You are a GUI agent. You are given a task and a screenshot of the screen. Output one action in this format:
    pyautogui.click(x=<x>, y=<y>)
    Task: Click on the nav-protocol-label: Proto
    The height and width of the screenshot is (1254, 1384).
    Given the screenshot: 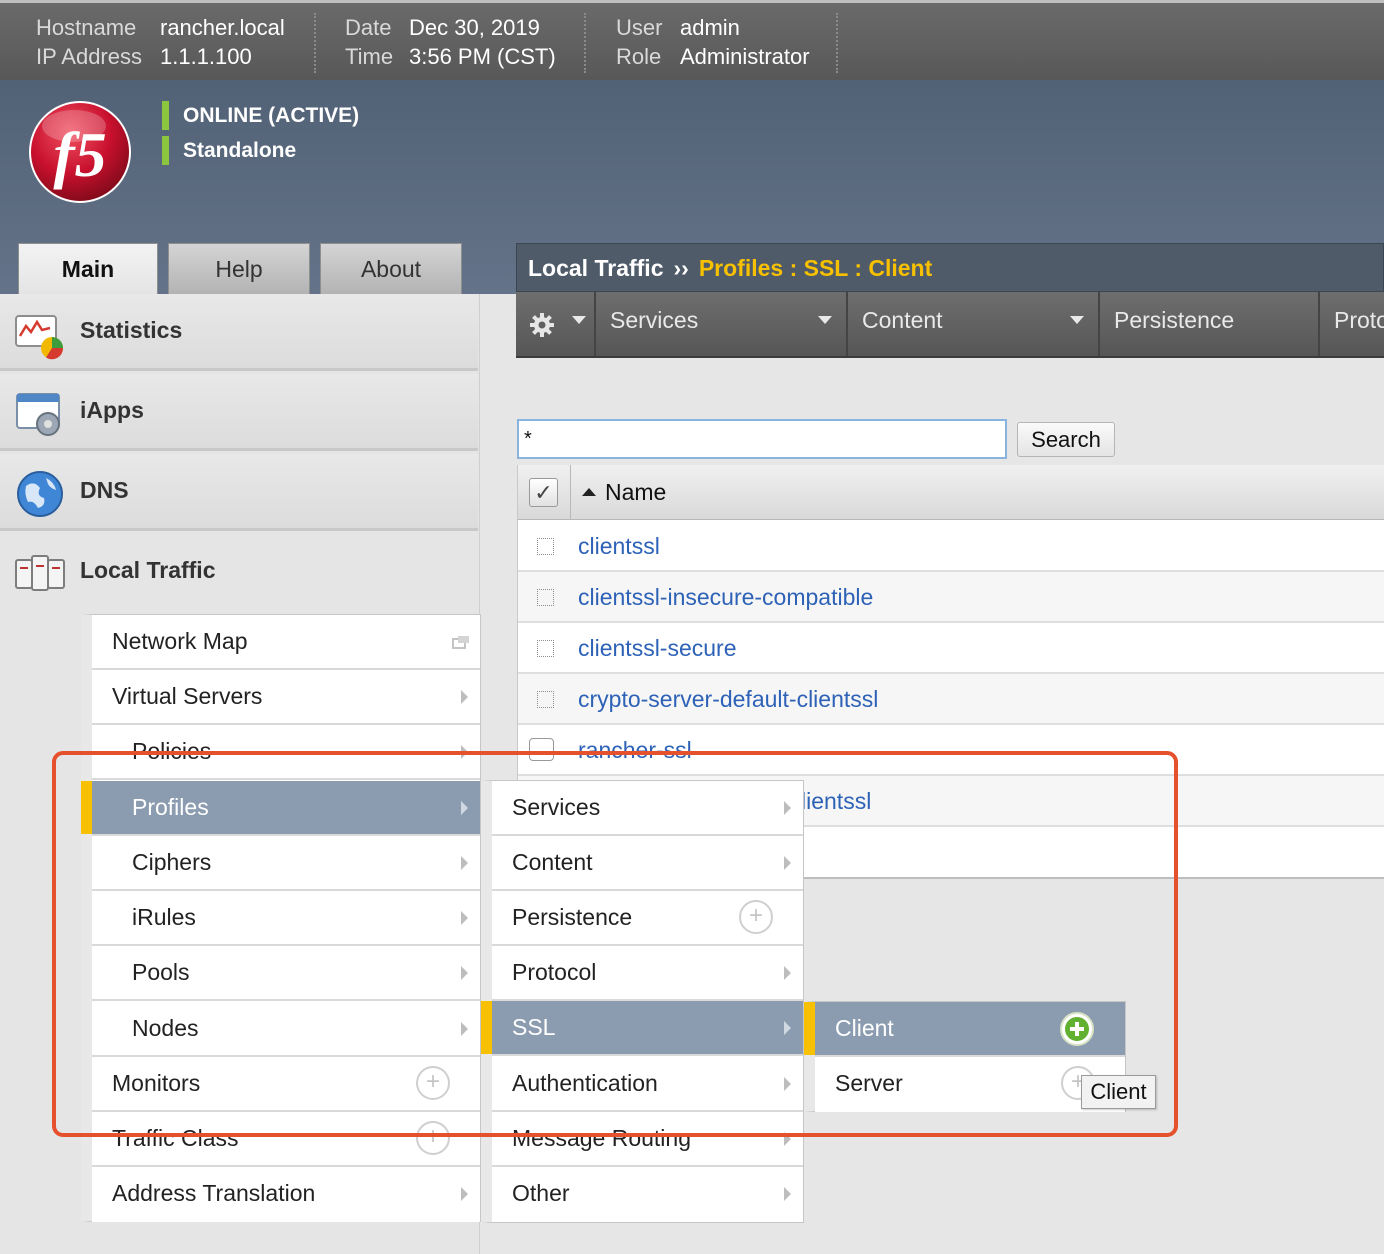 What is the action you would take?
    pyautogui.click(x=1359, y=320)
    